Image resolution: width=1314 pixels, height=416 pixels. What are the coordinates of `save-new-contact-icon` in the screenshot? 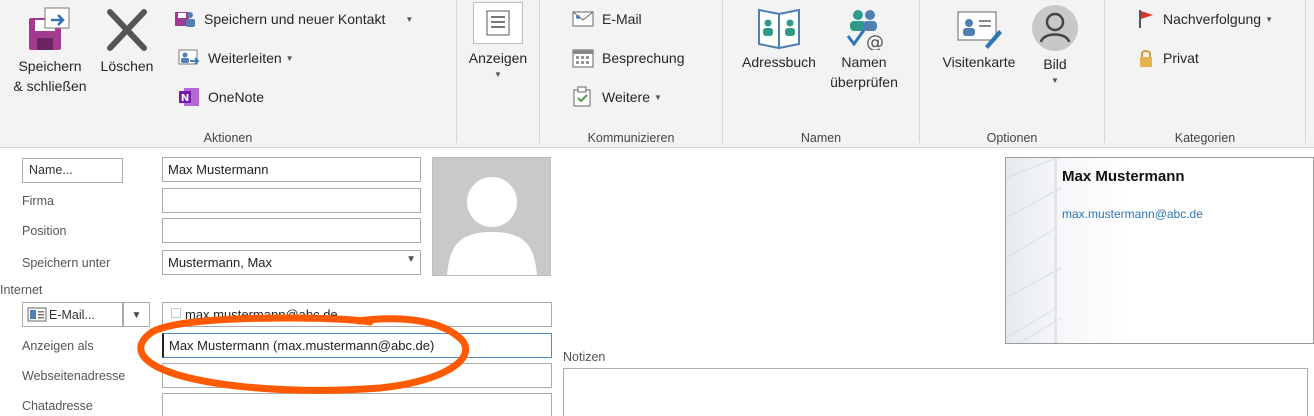 It's located at (185, 19).